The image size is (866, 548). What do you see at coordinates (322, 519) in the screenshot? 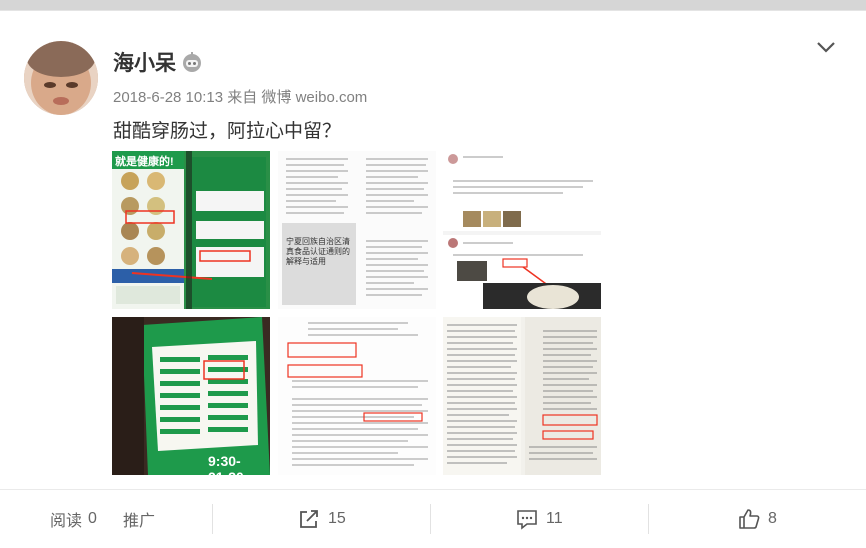
I see `repost-button: 15` at bounding box center [322, 519].